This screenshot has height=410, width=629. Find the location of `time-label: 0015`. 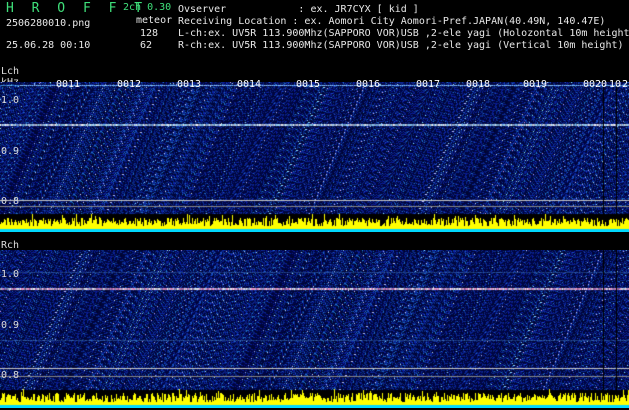

time-label: 0015 is located at coordinates (308, 84).